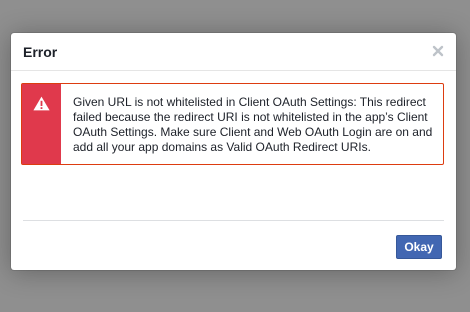 This screenshot has width=470, height=312. Describe the element at coordinates (41, 103) in the screenshot. I see `warning-icon` at that location.